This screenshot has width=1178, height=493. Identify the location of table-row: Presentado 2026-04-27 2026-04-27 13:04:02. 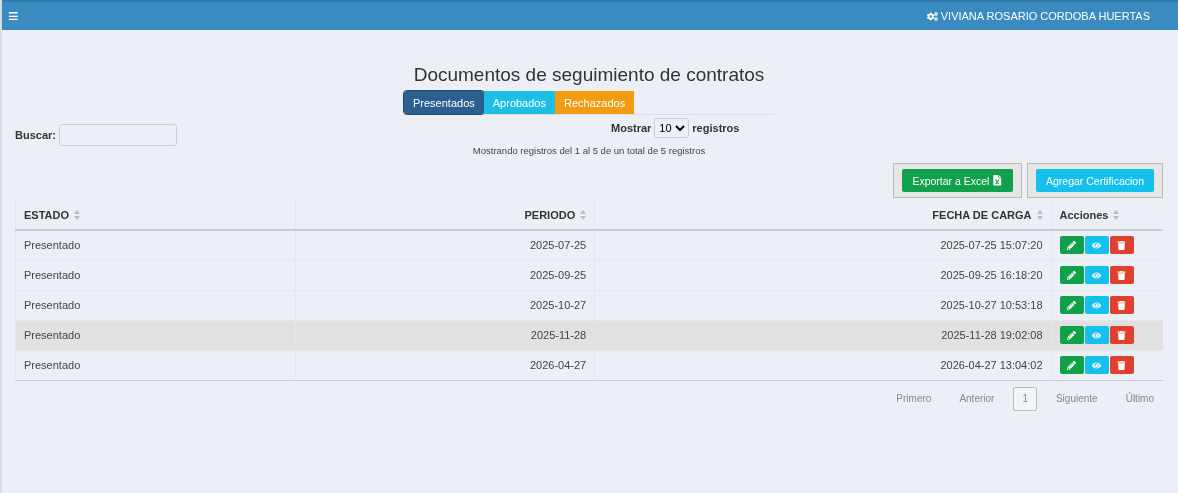
(589, 365).